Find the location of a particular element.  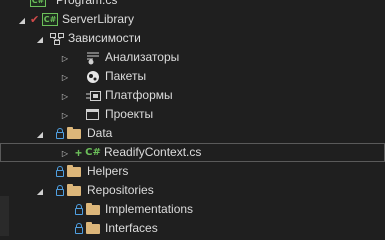

tree-item-label: Helpers is located at coordinates (108, 171).